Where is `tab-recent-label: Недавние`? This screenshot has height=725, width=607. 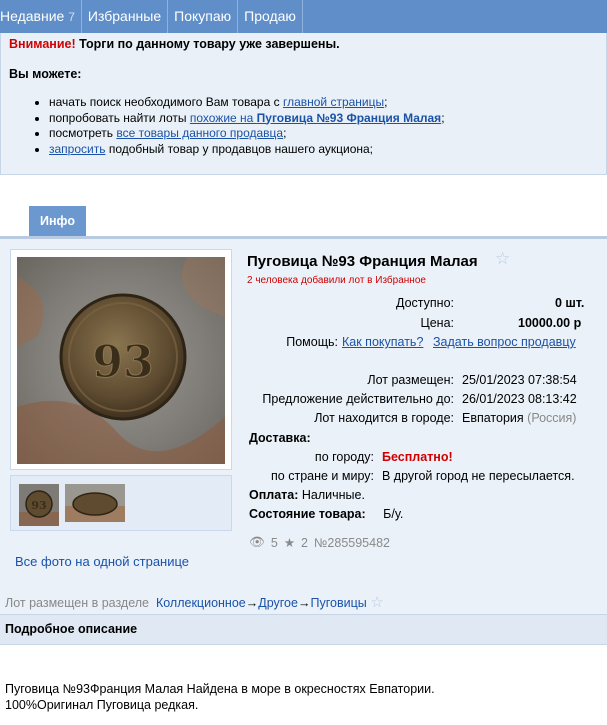 tab-recent-label: Недавние is located at coordinates (32, 16).